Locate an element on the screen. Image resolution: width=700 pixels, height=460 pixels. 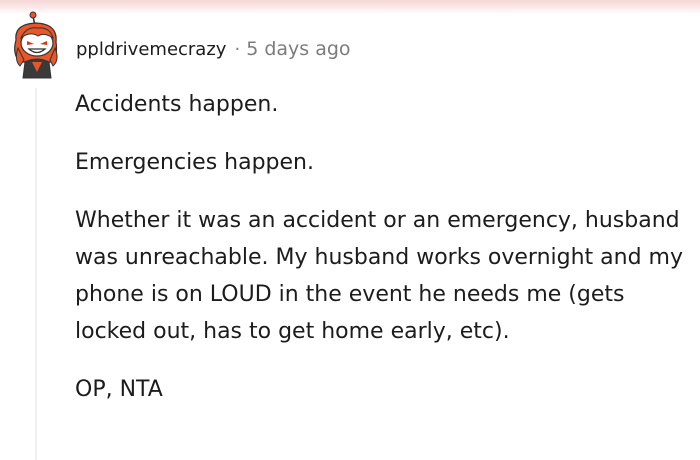
comment-header: ppldrivemecrazy · 5 days ago is located at coordinates (213, 49).